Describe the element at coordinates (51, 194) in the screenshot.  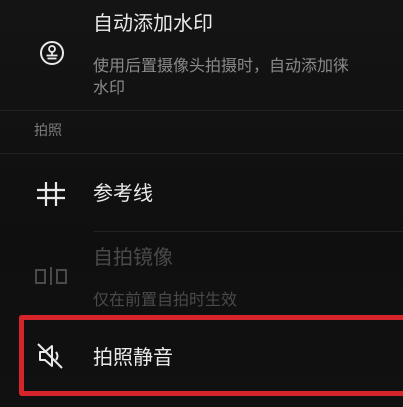
I see `grid-icon` at that location.